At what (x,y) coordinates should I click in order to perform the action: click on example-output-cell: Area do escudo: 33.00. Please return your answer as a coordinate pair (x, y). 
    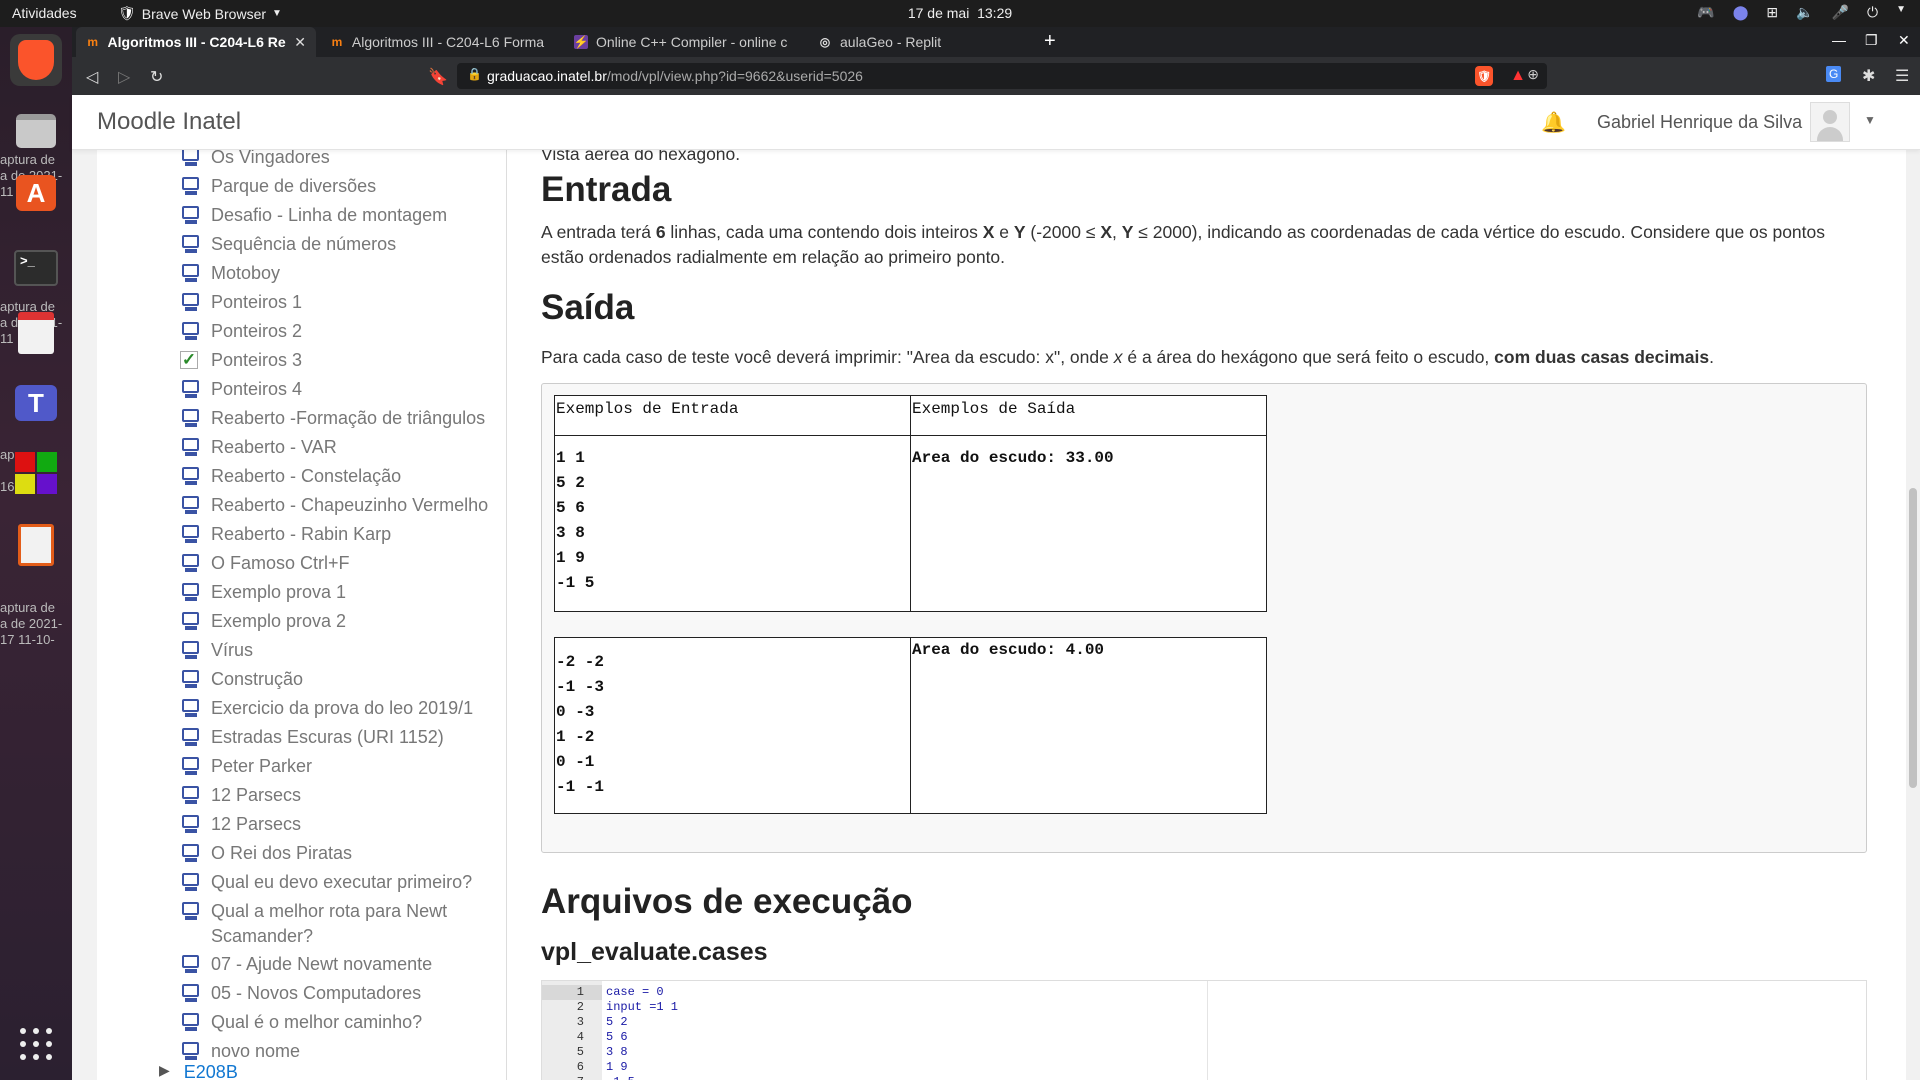
    Looking at the image, I should click on (1088, 523).